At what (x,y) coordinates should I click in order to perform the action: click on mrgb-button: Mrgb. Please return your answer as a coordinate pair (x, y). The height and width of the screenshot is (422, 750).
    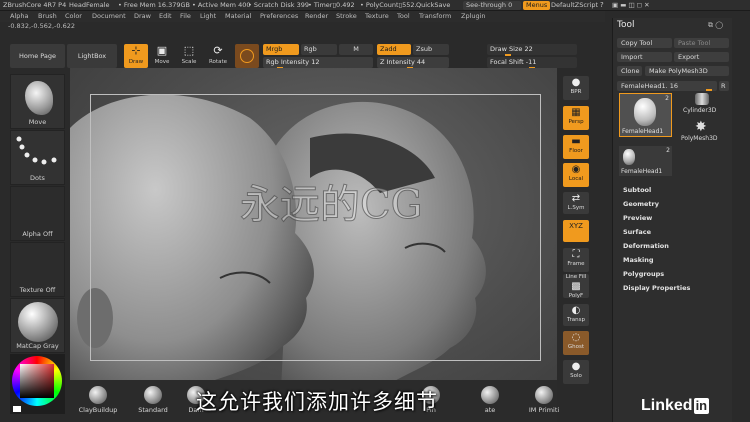
    Looking at the image, I should click on (281, 49).